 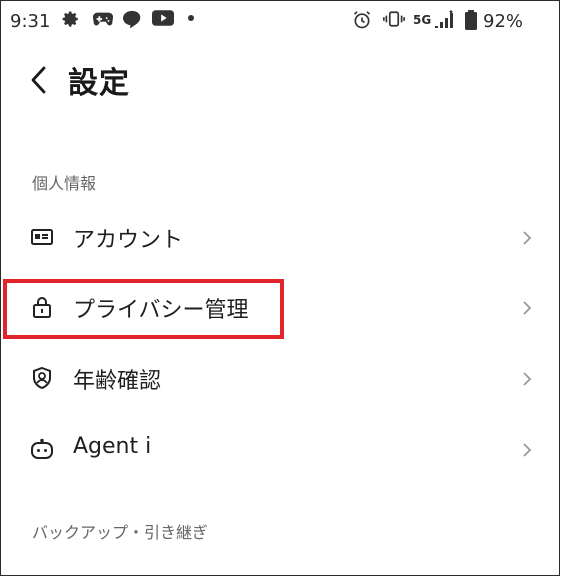 What do you see at coordinates (362, 20) in the screenshot?
I see `alarm-icon` at bounding box center [362, 20].